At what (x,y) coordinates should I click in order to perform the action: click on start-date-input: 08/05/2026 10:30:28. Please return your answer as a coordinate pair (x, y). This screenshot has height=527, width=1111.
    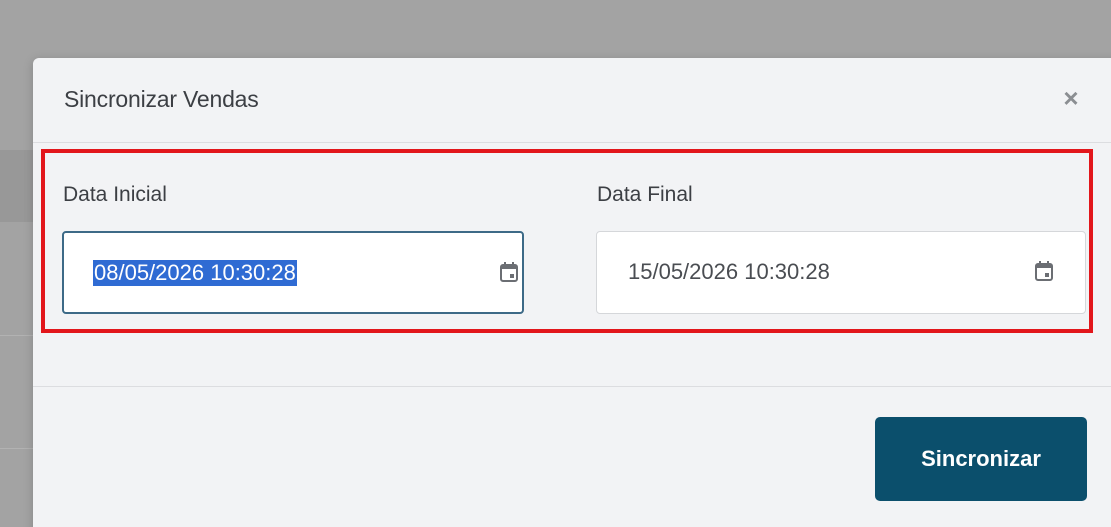
    Looking at the image, I should click on (293, 272).